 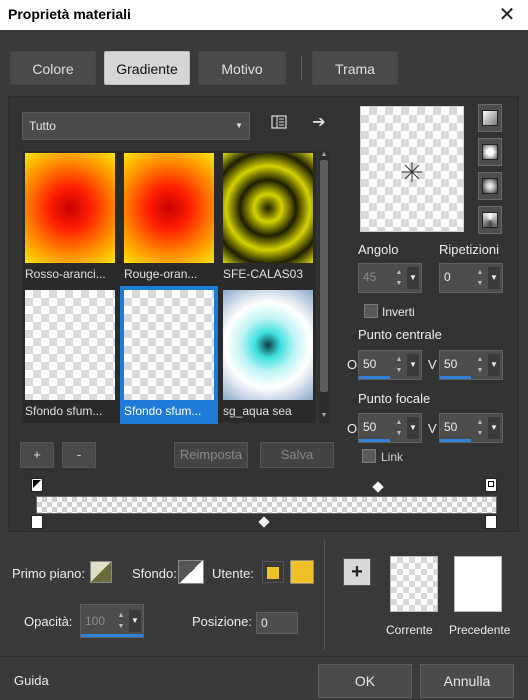 What do you see at coordinates (355, 68) in the screenshot?
I see `tab-trama: Trama` at bounding box center [355, 68].